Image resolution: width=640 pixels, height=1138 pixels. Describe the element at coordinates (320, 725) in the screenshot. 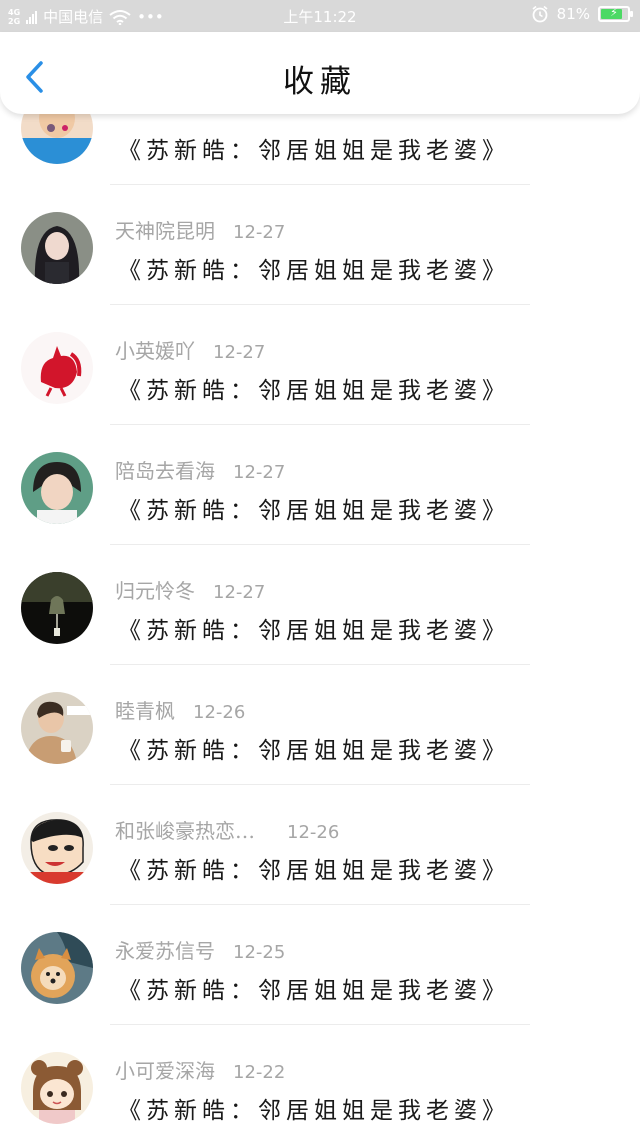

I see `list-item: 睦青枫 12-26 《苏新皓：邻居姐姐是我老婆》` at that location.